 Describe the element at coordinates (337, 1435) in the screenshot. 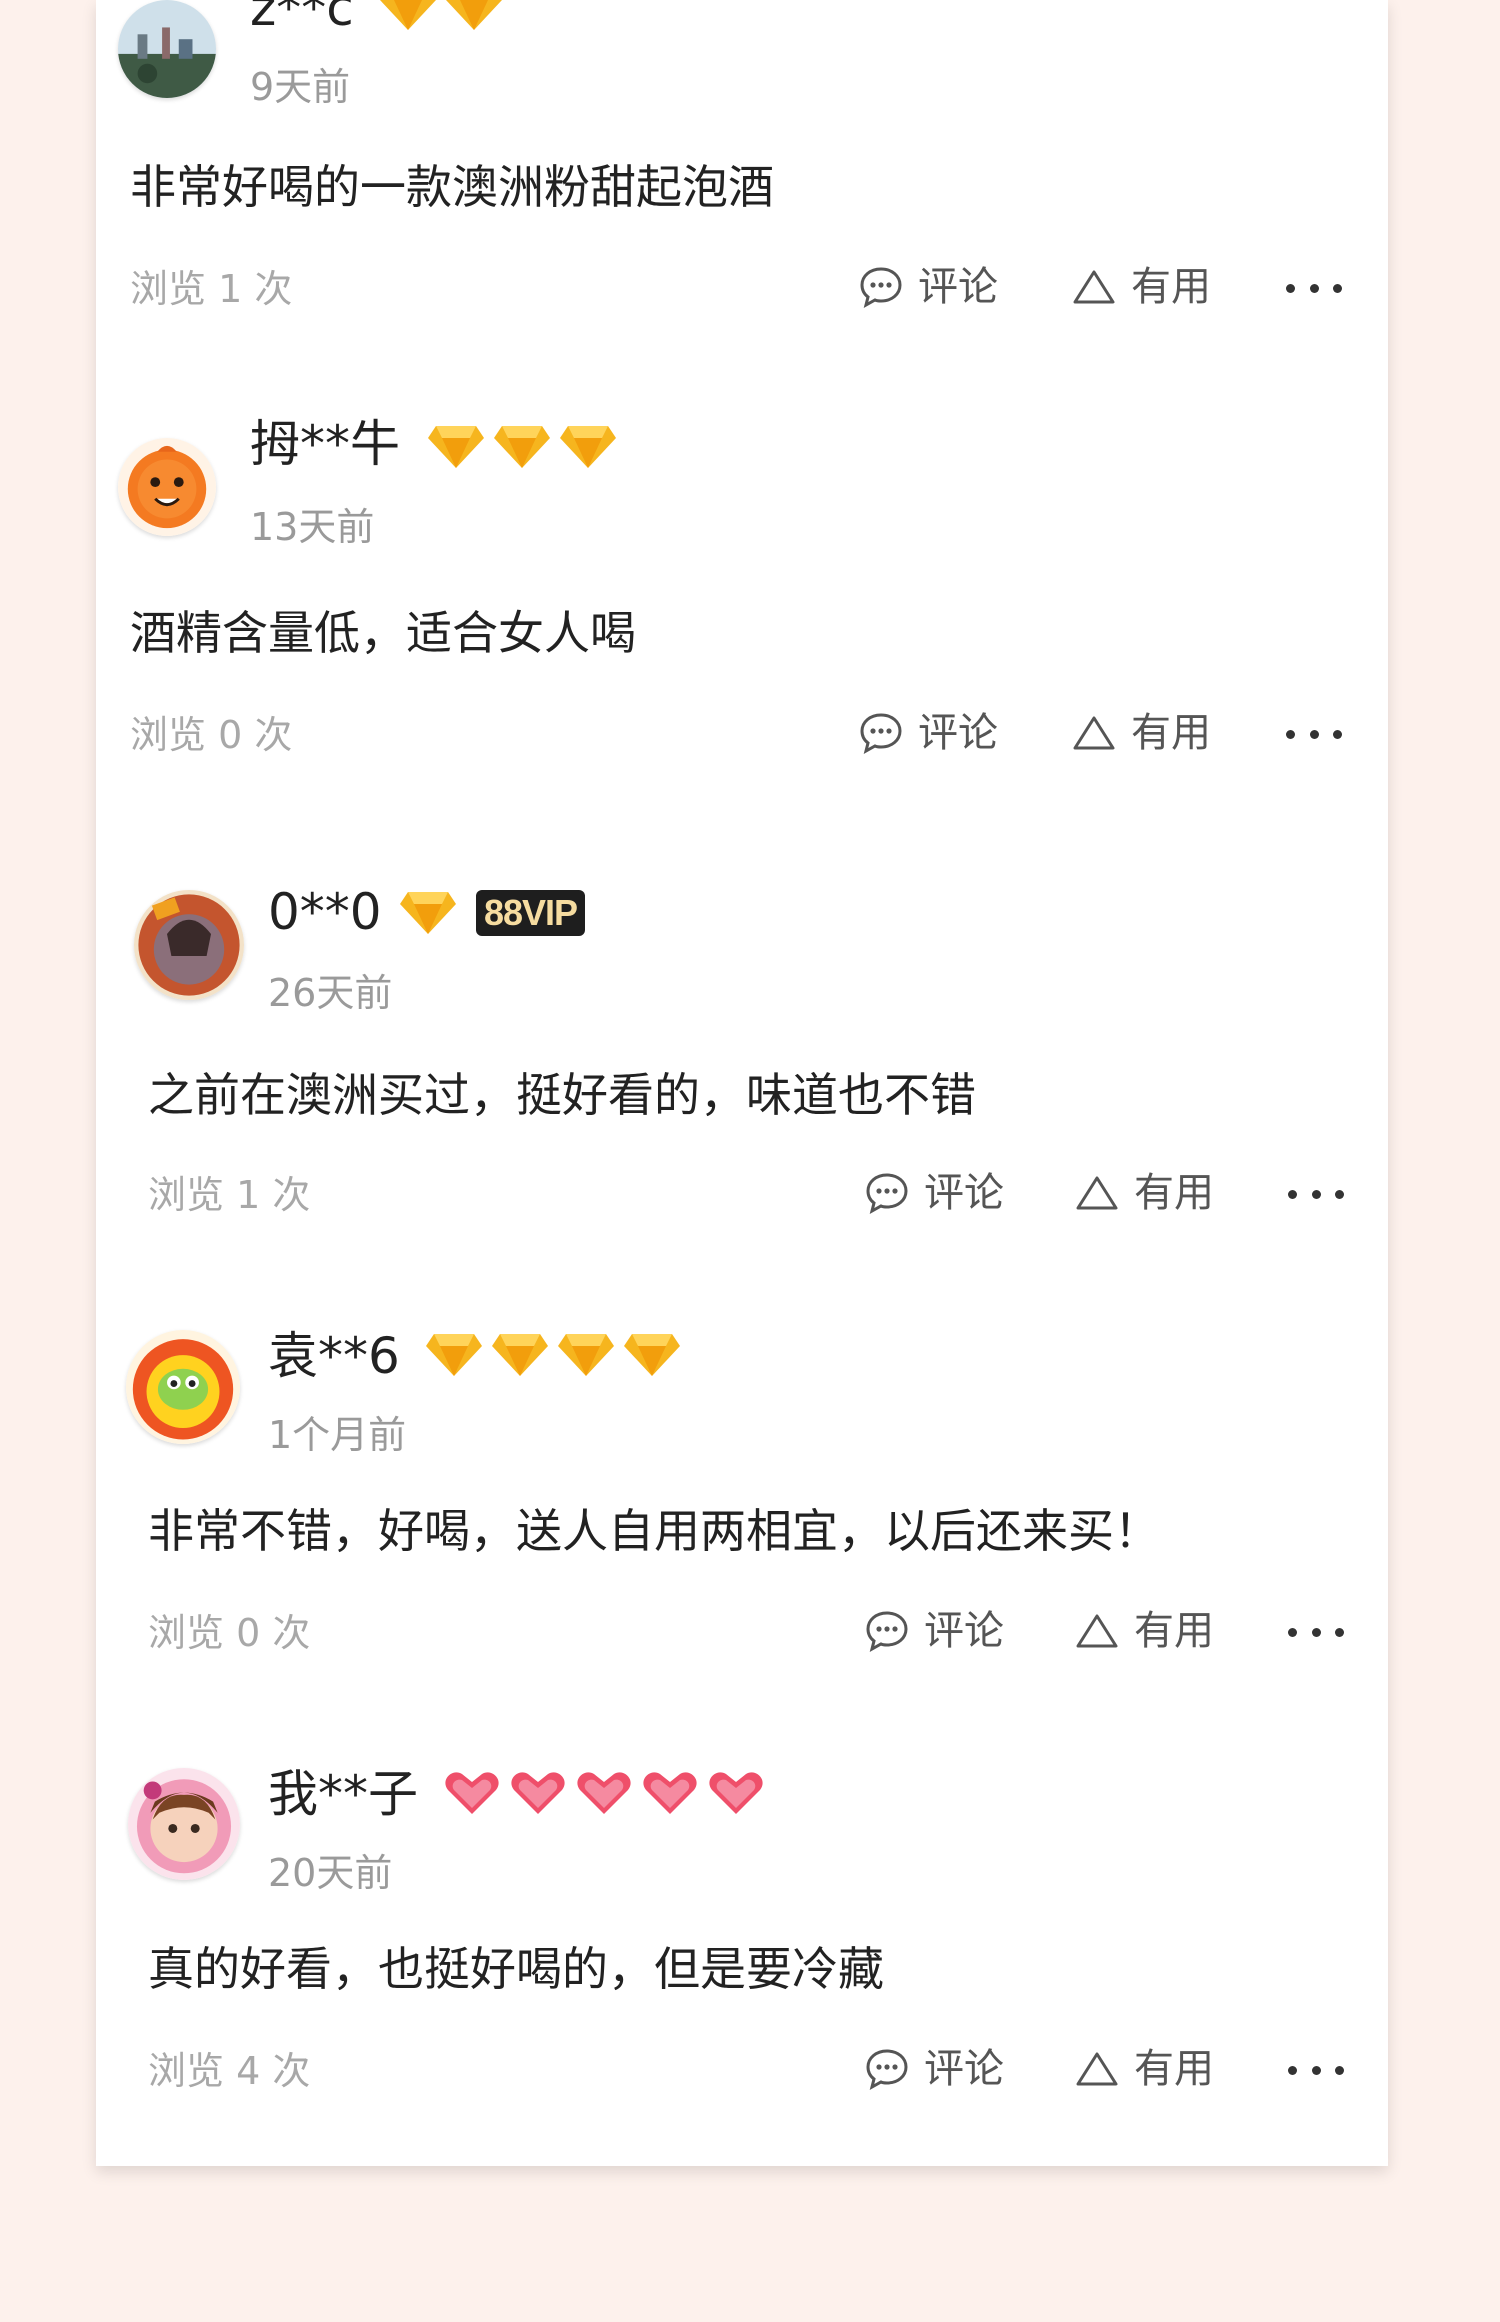

I see `review-date: 1个月前` at that location.